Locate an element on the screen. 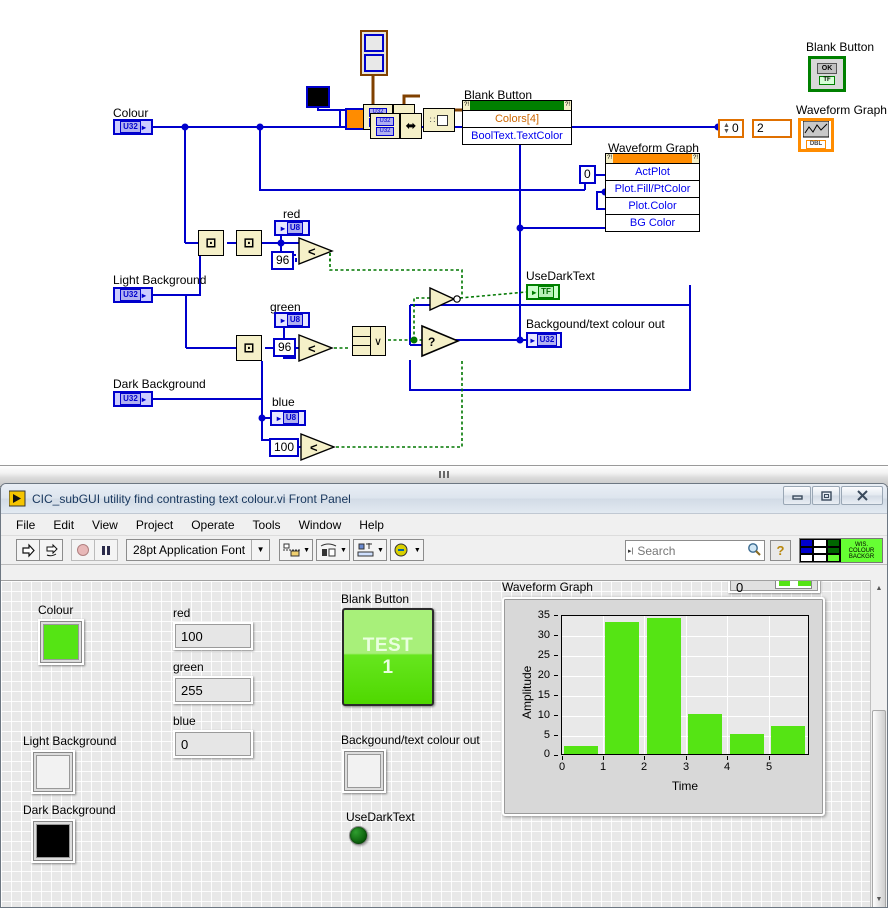 The image size is (888, 908). bd-less-than-node-green: < is located at coordinates (316, 348).